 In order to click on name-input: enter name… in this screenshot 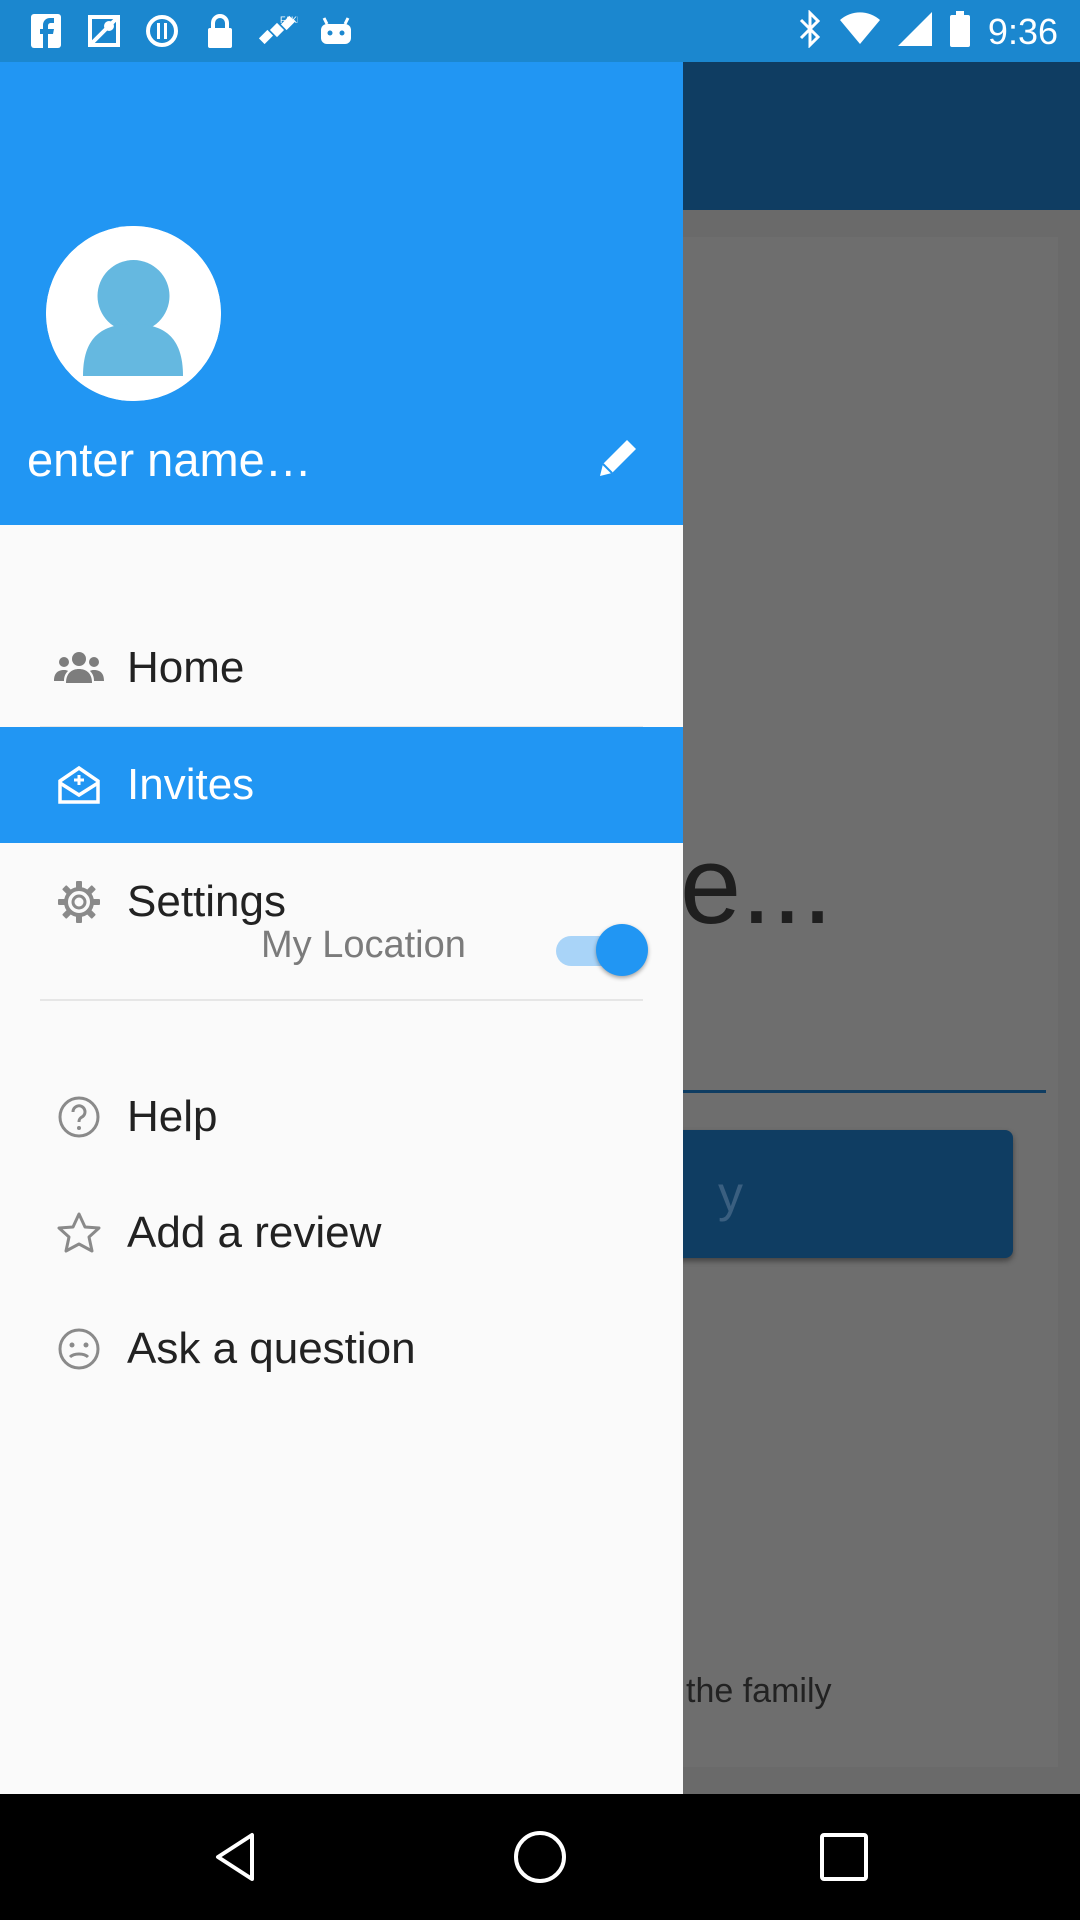, I will do `click(169, 459)`.